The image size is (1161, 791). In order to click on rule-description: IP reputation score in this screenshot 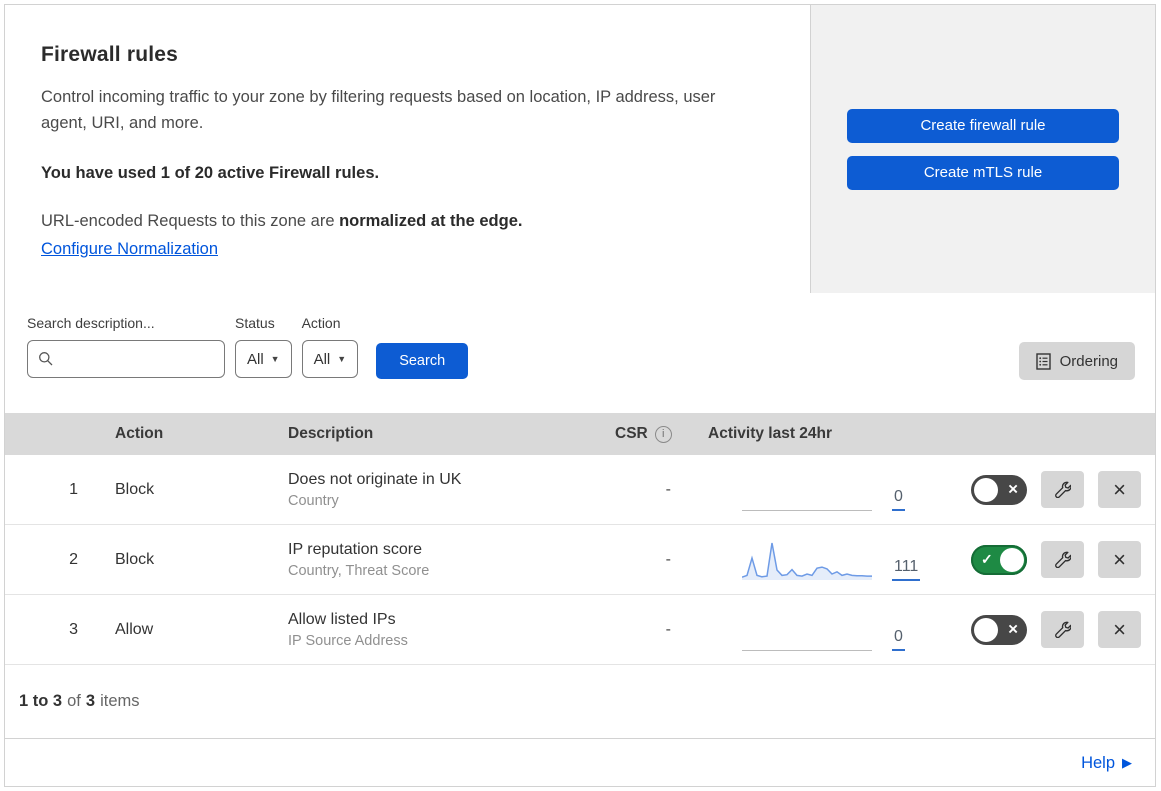, I will do `click(355, 549)`.